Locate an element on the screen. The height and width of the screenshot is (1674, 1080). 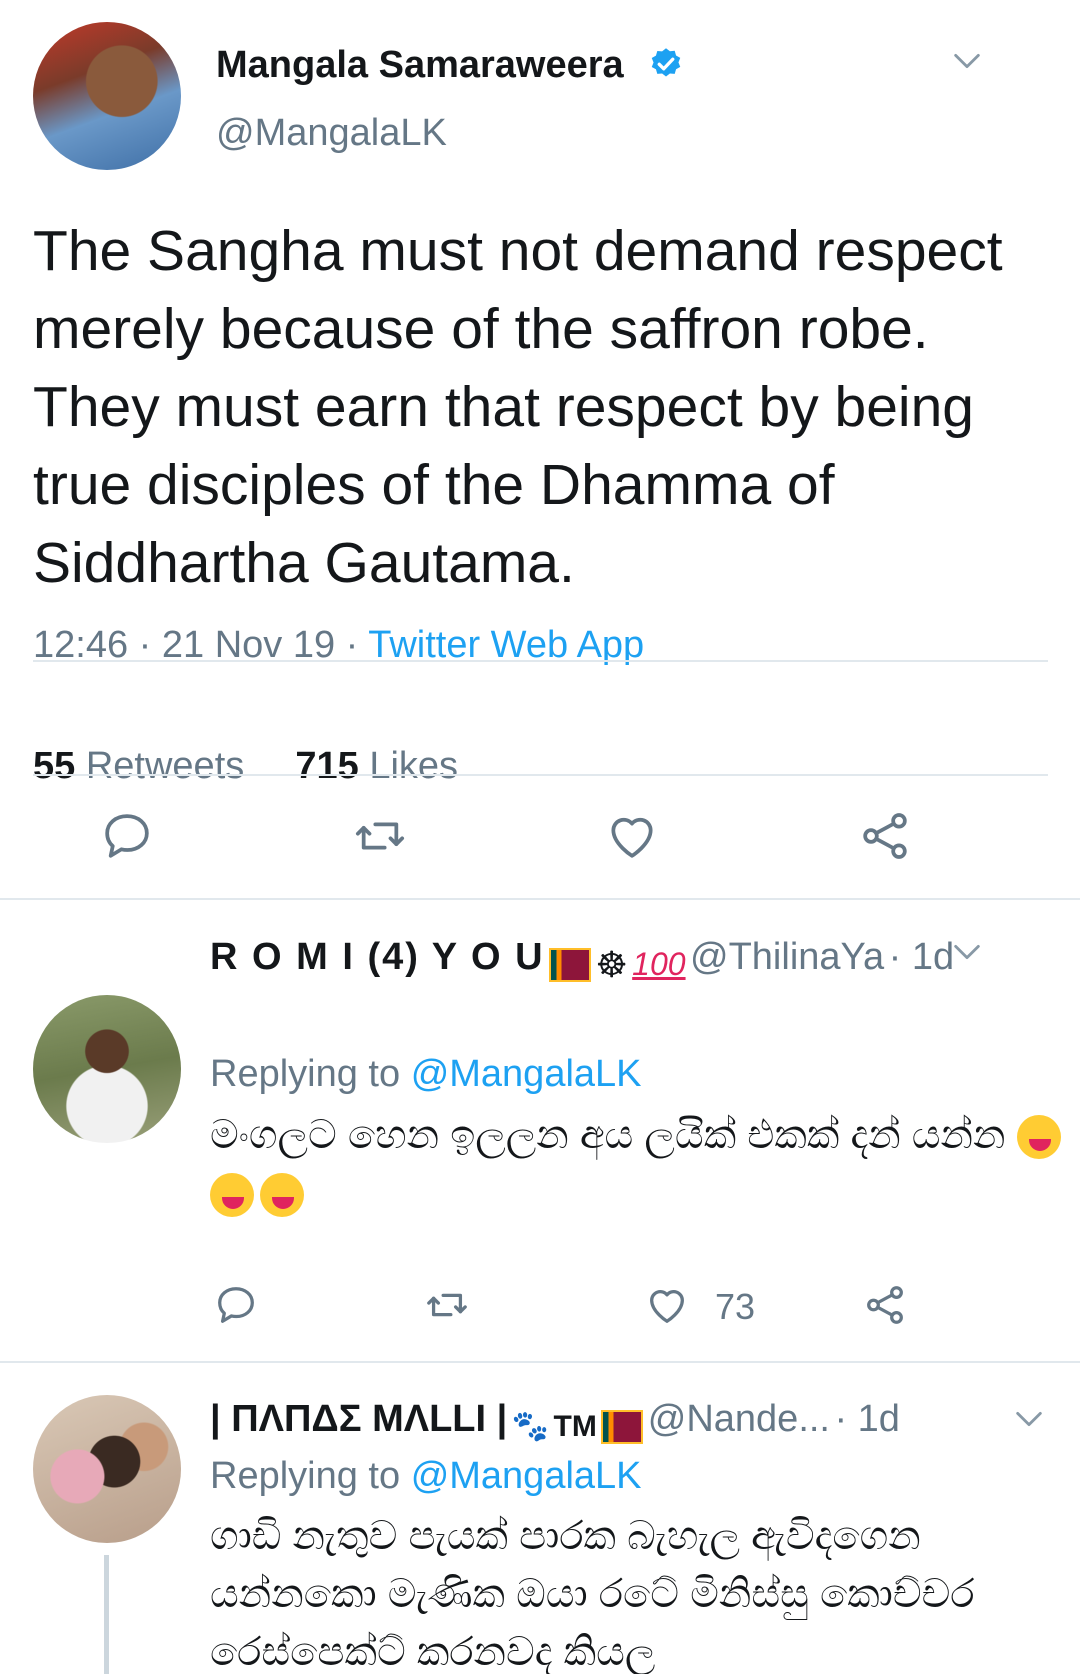
hundred-points-icon: 100 is located at coordinates (659, 964).